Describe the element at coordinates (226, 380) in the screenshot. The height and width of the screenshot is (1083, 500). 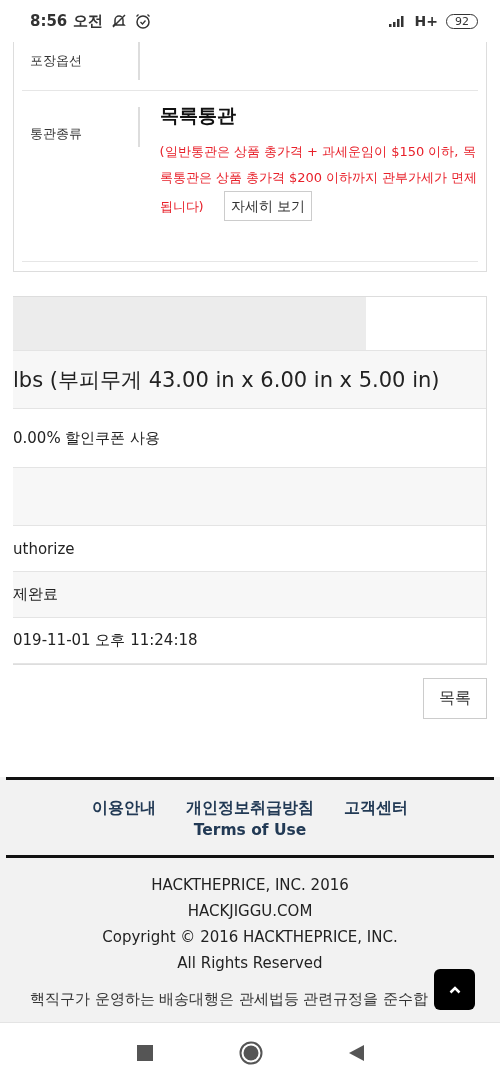
I see `table-cell-text: lbs (부피무게 43.00 in x 6.00 in x 5.00 in)` at that location.